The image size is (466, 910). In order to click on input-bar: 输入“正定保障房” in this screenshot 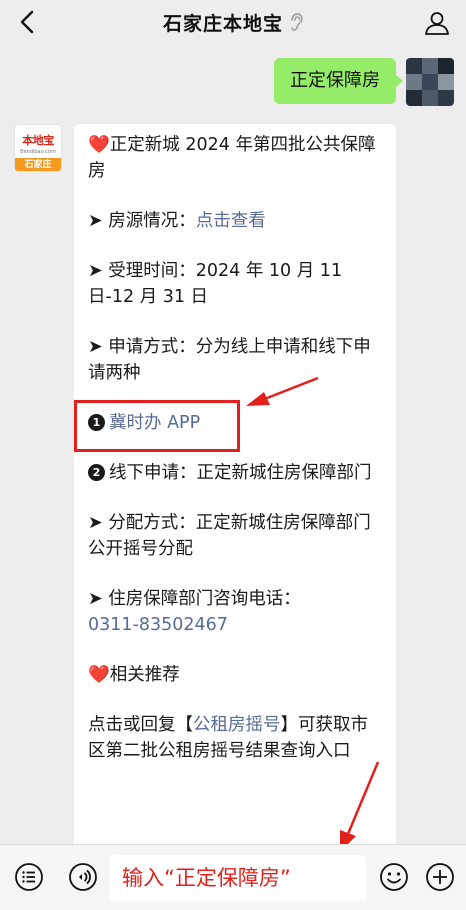, I will do `click(233, 877)`.